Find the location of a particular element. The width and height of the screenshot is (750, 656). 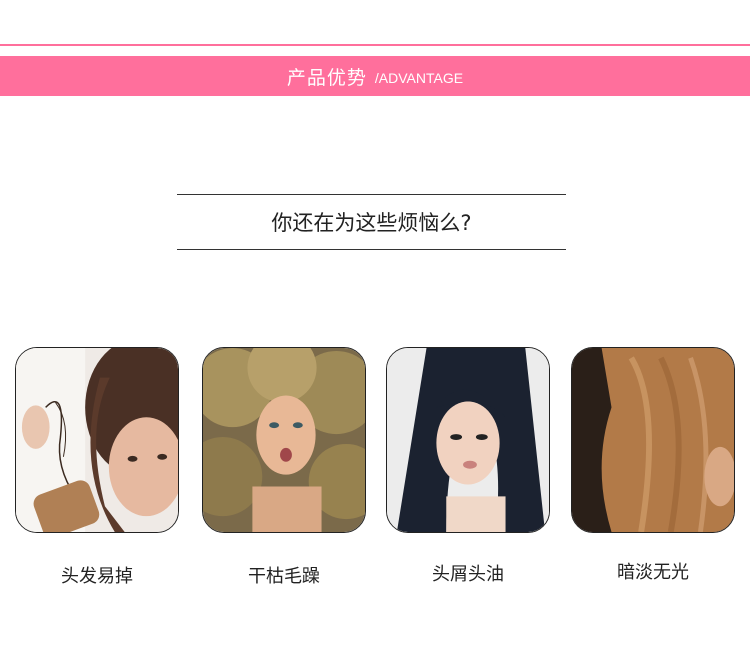

caption-hair-loss: 头发易掉 is located at coordinates (97, 576).